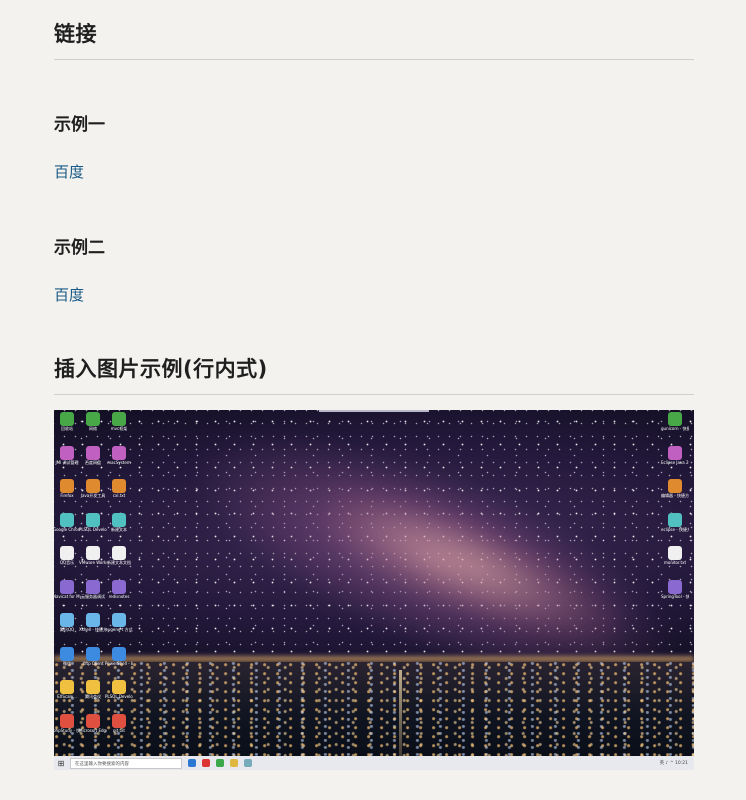 The height and width of the screenshot is (800, 746). I want to click on desktop-shortcut-icon: JMI 调试管理, so click(67, 462).